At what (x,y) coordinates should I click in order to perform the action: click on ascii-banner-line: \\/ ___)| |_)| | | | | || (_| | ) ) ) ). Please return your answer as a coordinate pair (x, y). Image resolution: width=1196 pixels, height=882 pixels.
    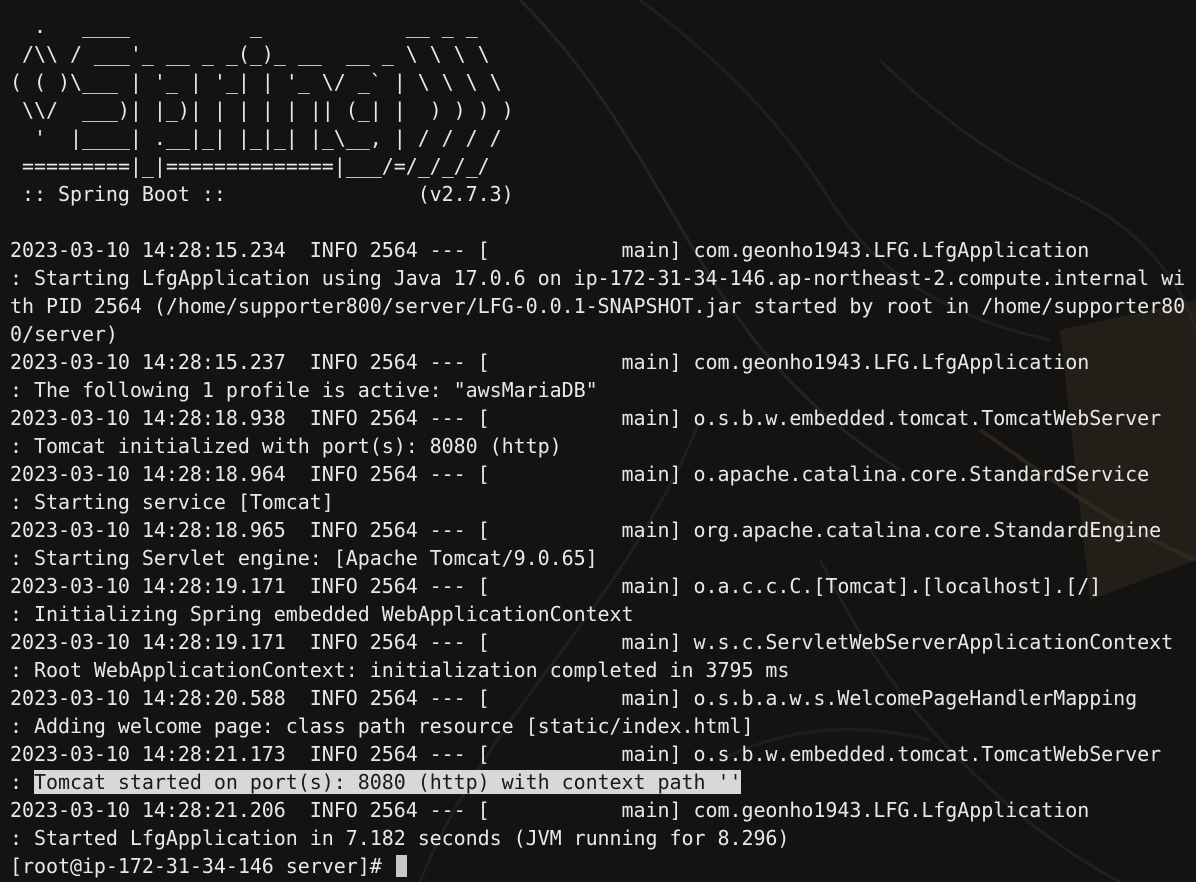
    Looking at the image, I should click on (262, 110).